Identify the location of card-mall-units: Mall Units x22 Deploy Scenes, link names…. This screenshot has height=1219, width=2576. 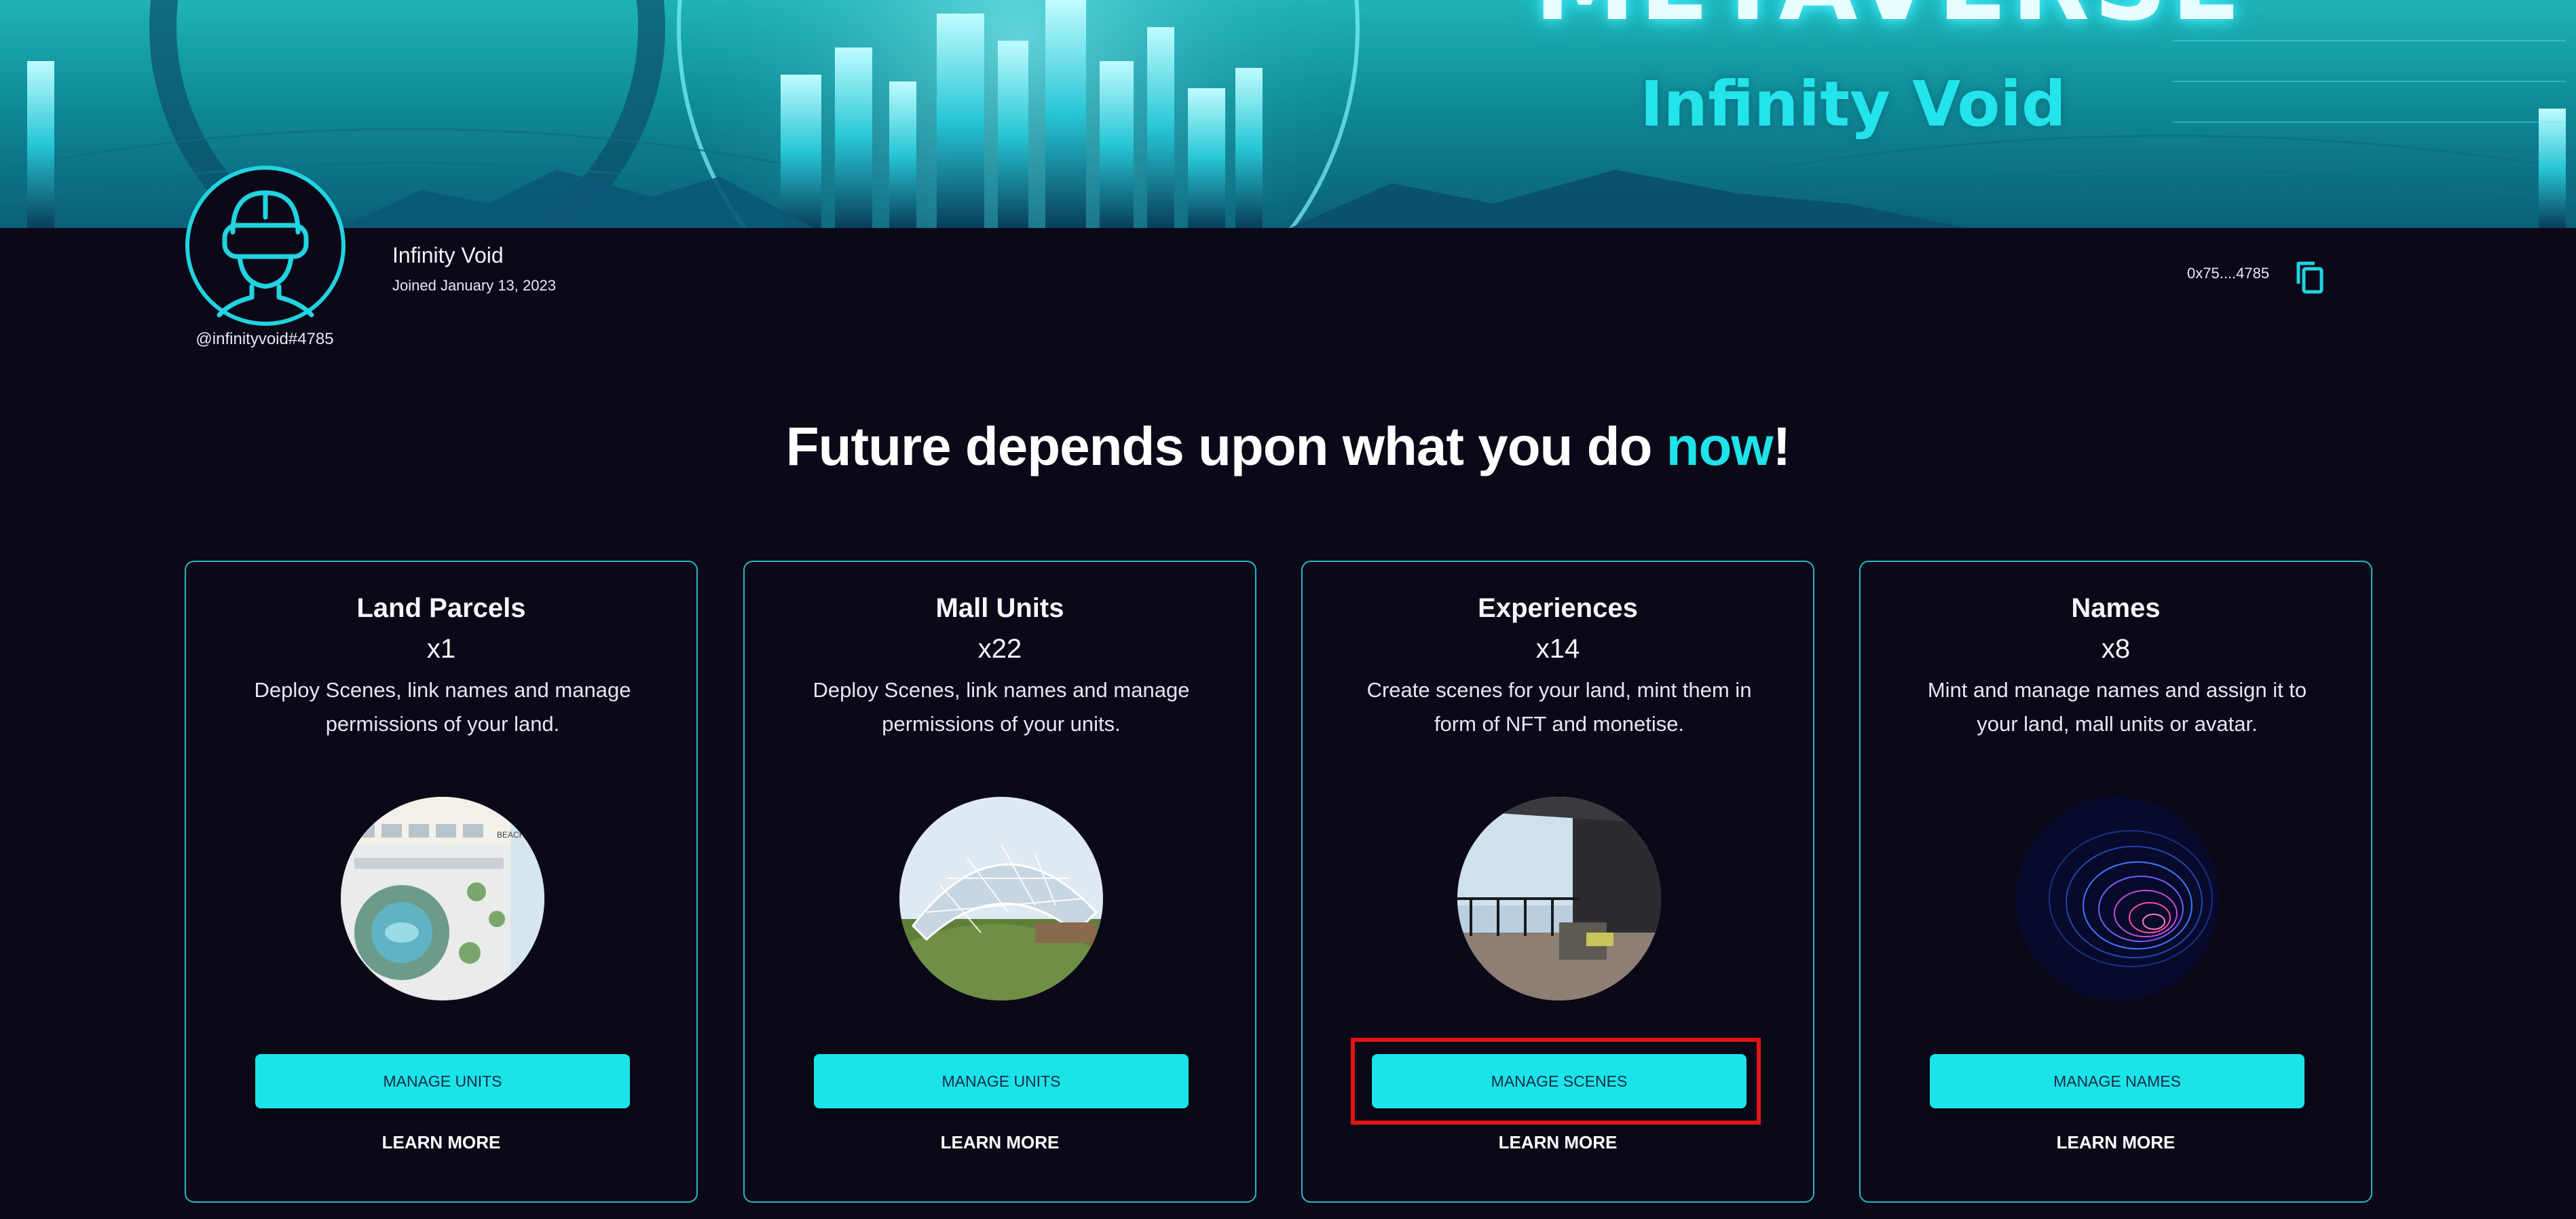
(1000, 882).